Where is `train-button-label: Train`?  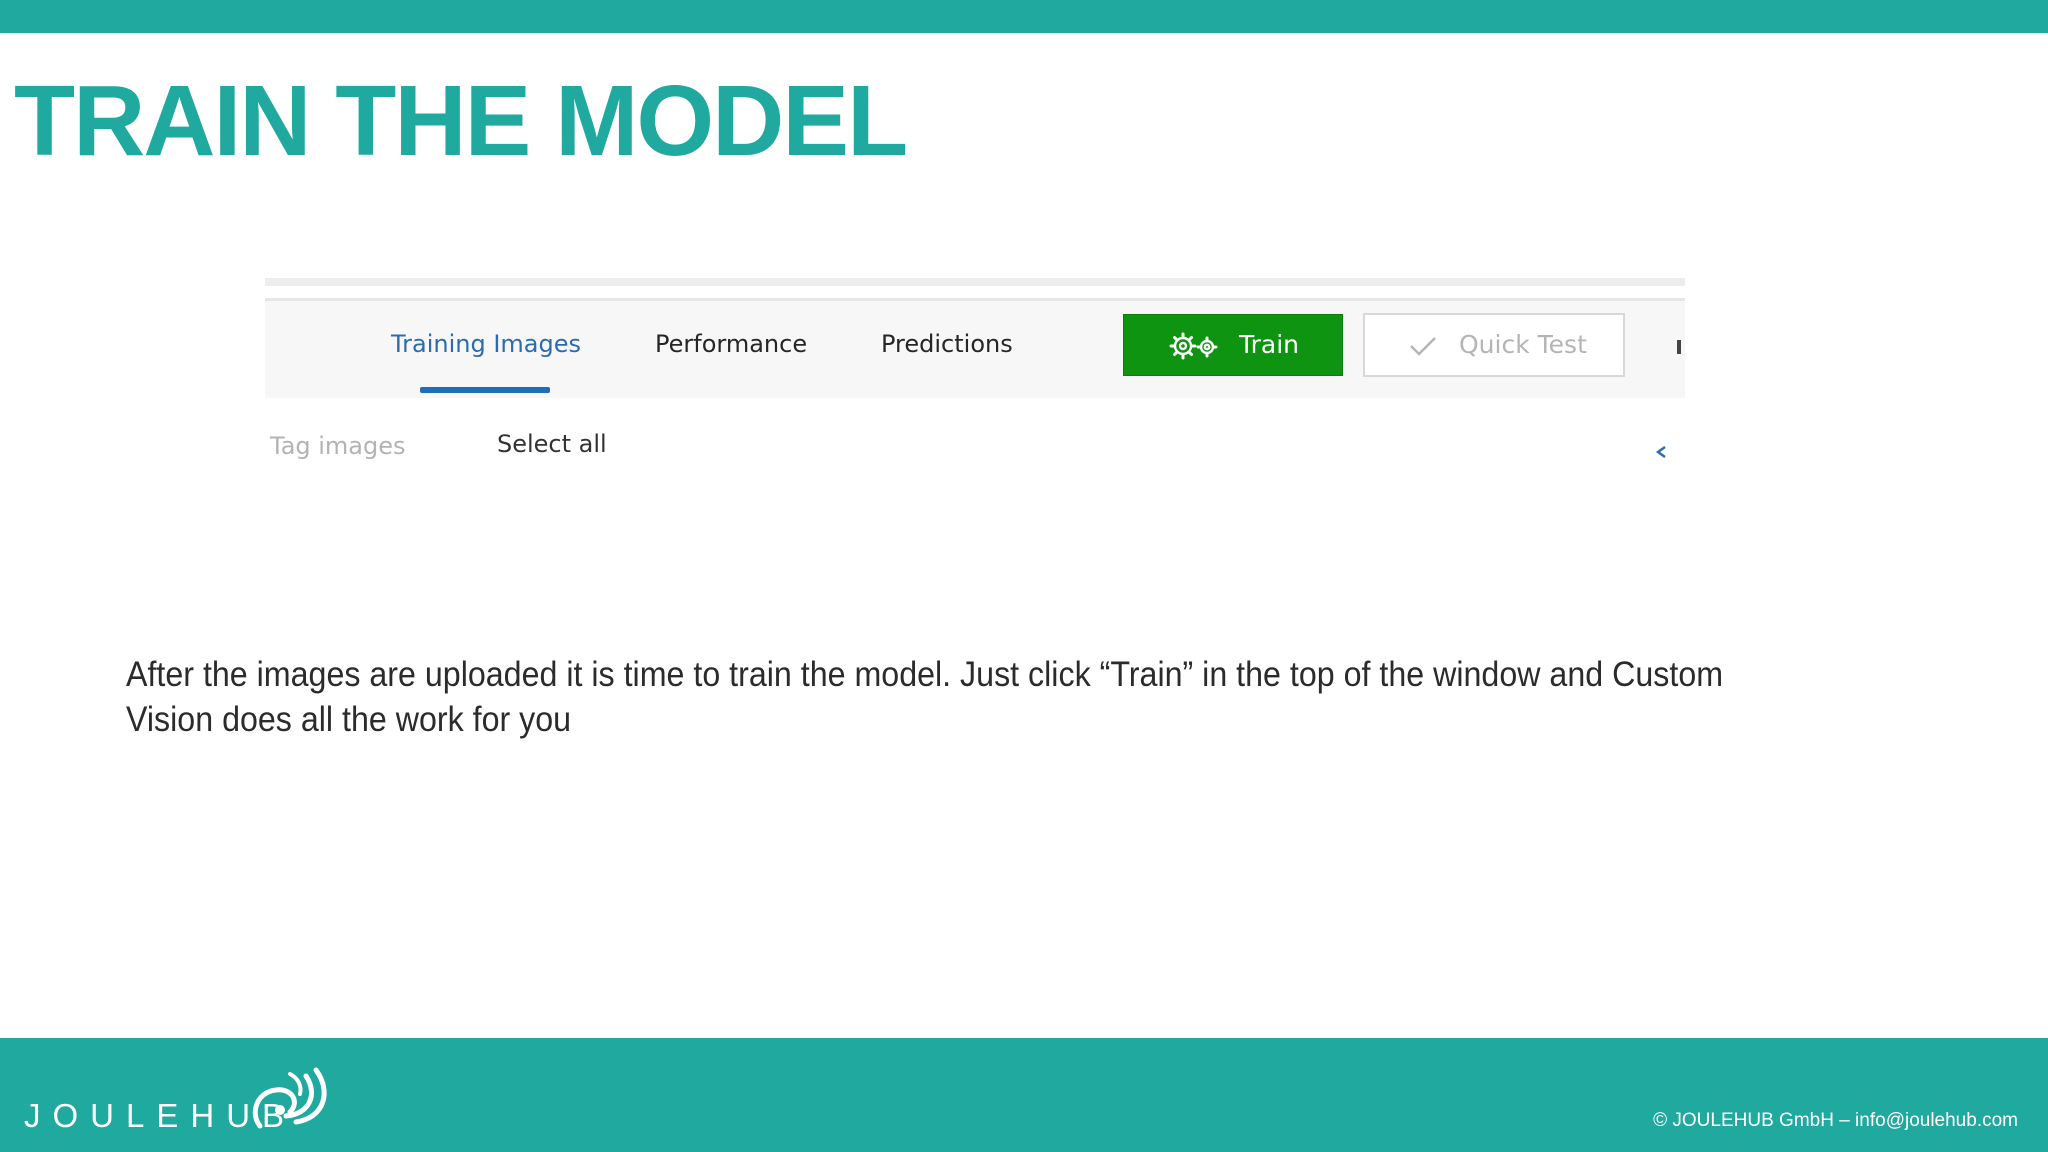 train-button-label: Train is located at coordinates (1269, 344).